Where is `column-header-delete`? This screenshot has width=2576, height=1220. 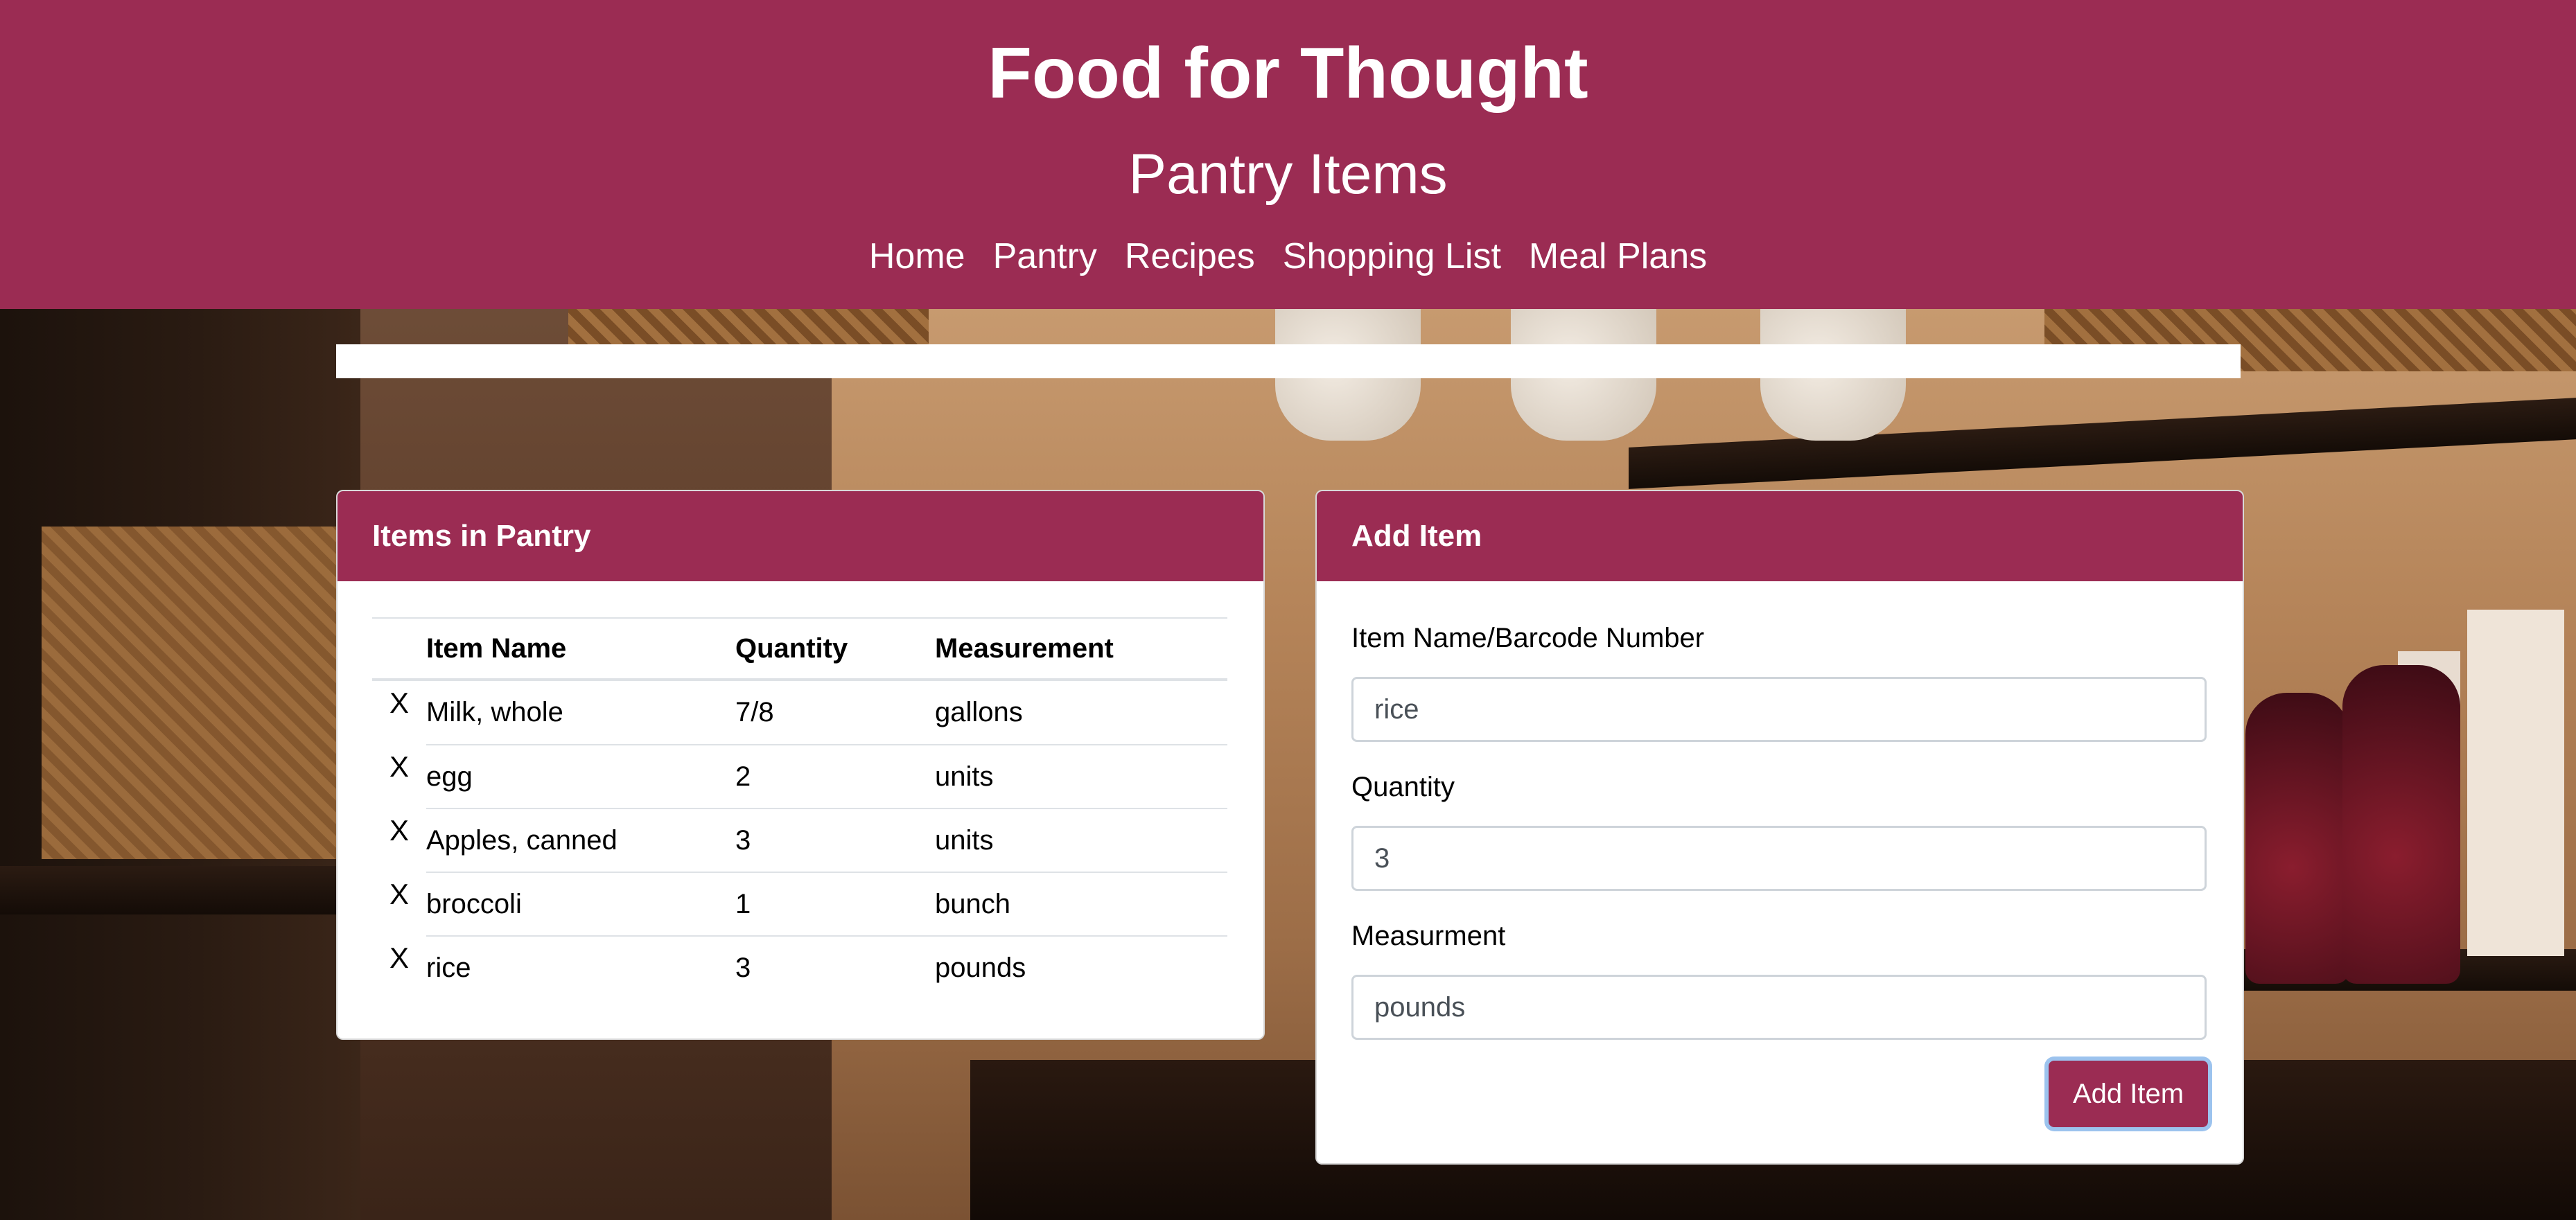 column-header-delete is located at coordinates (399, 649).